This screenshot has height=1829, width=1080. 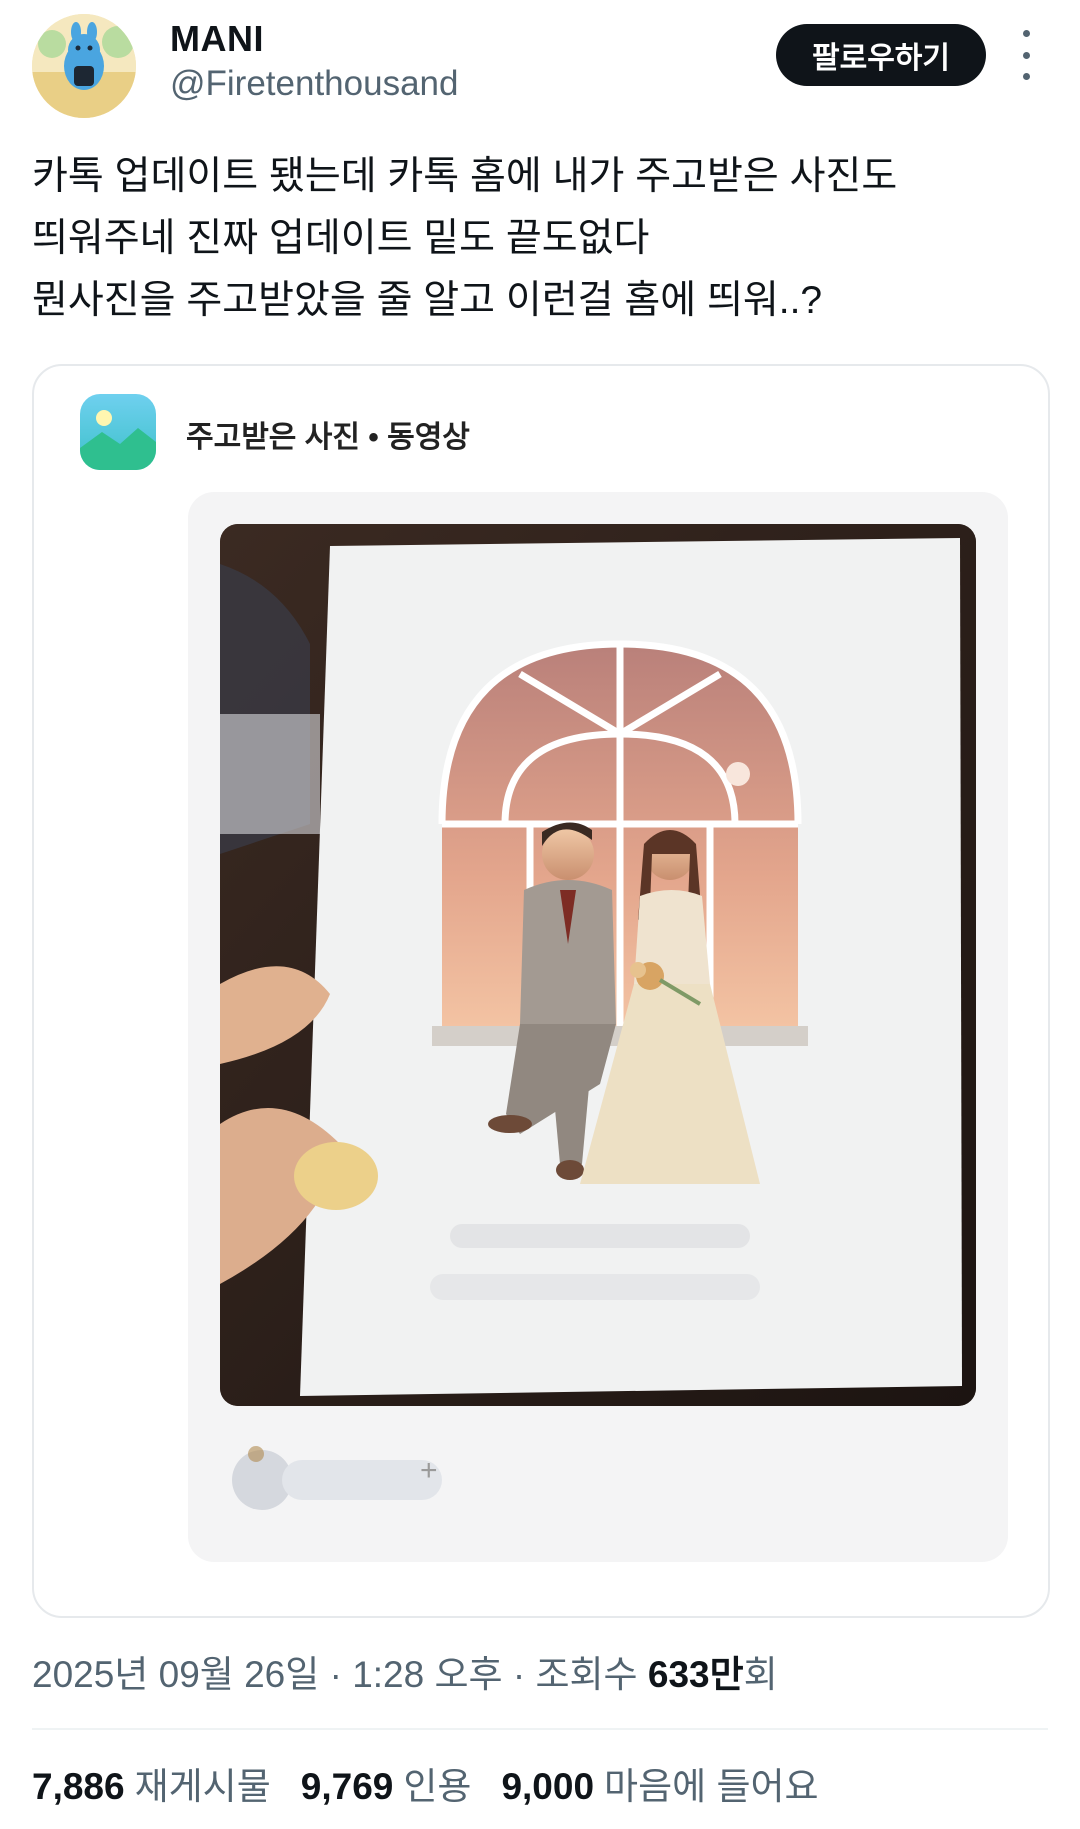 I want to click on cartoon-avatar-icon, so click(x=84, y=66).